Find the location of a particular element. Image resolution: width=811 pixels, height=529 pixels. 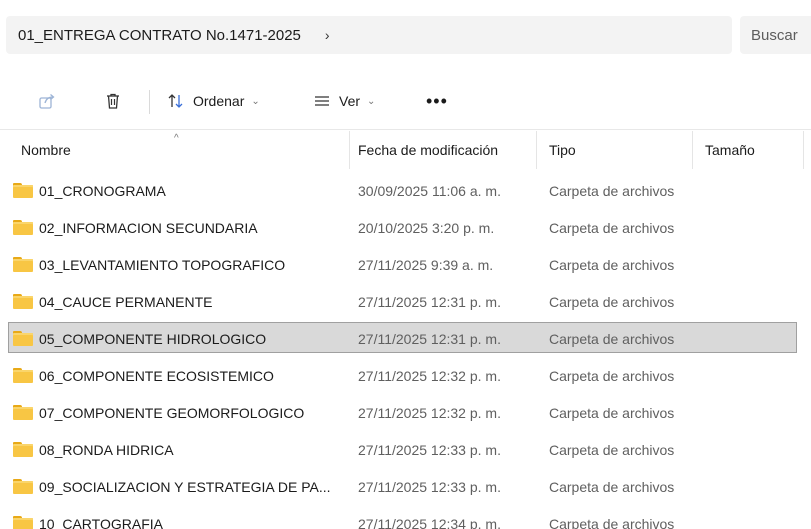

file-date: 20/10/2025 3:20 p. m. is located at coordinates (426, 227).